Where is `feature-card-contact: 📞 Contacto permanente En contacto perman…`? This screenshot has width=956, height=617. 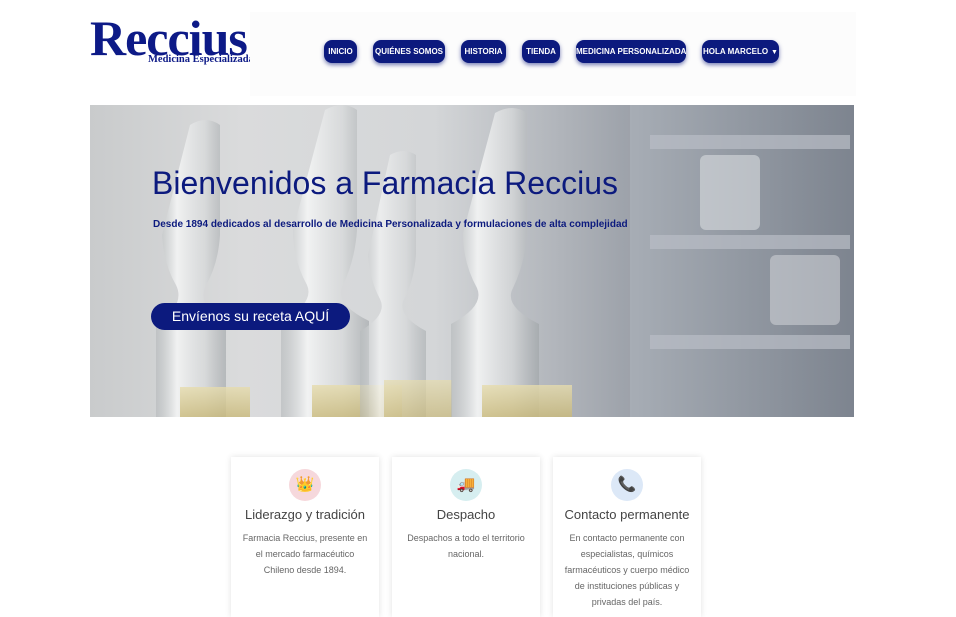
feature-card-contact: 📞 Contacto permanente En contacto perman… is located at coordinates (627, 537).